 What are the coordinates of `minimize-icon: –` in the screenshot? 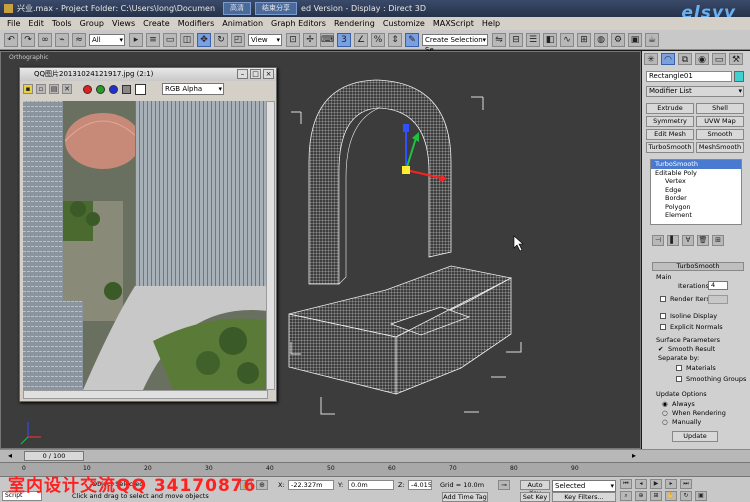 It's located at (242, 74).